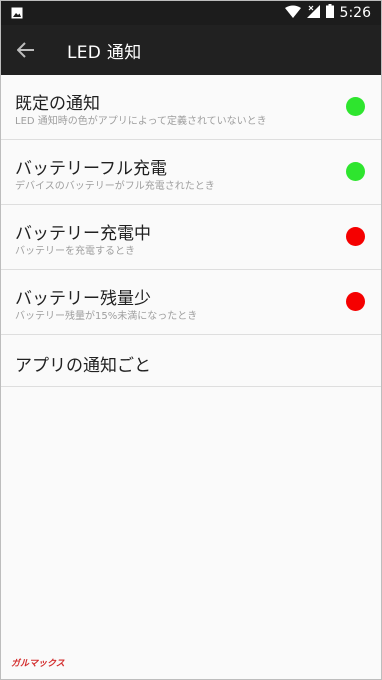 The image size is (382, 680). Describe the element at coordinates (191, 107) in the screenshot. I see `list-item-default-notification: 既定の通知 LED 通知時の色がアプリによって定義されていないとき` at that location.